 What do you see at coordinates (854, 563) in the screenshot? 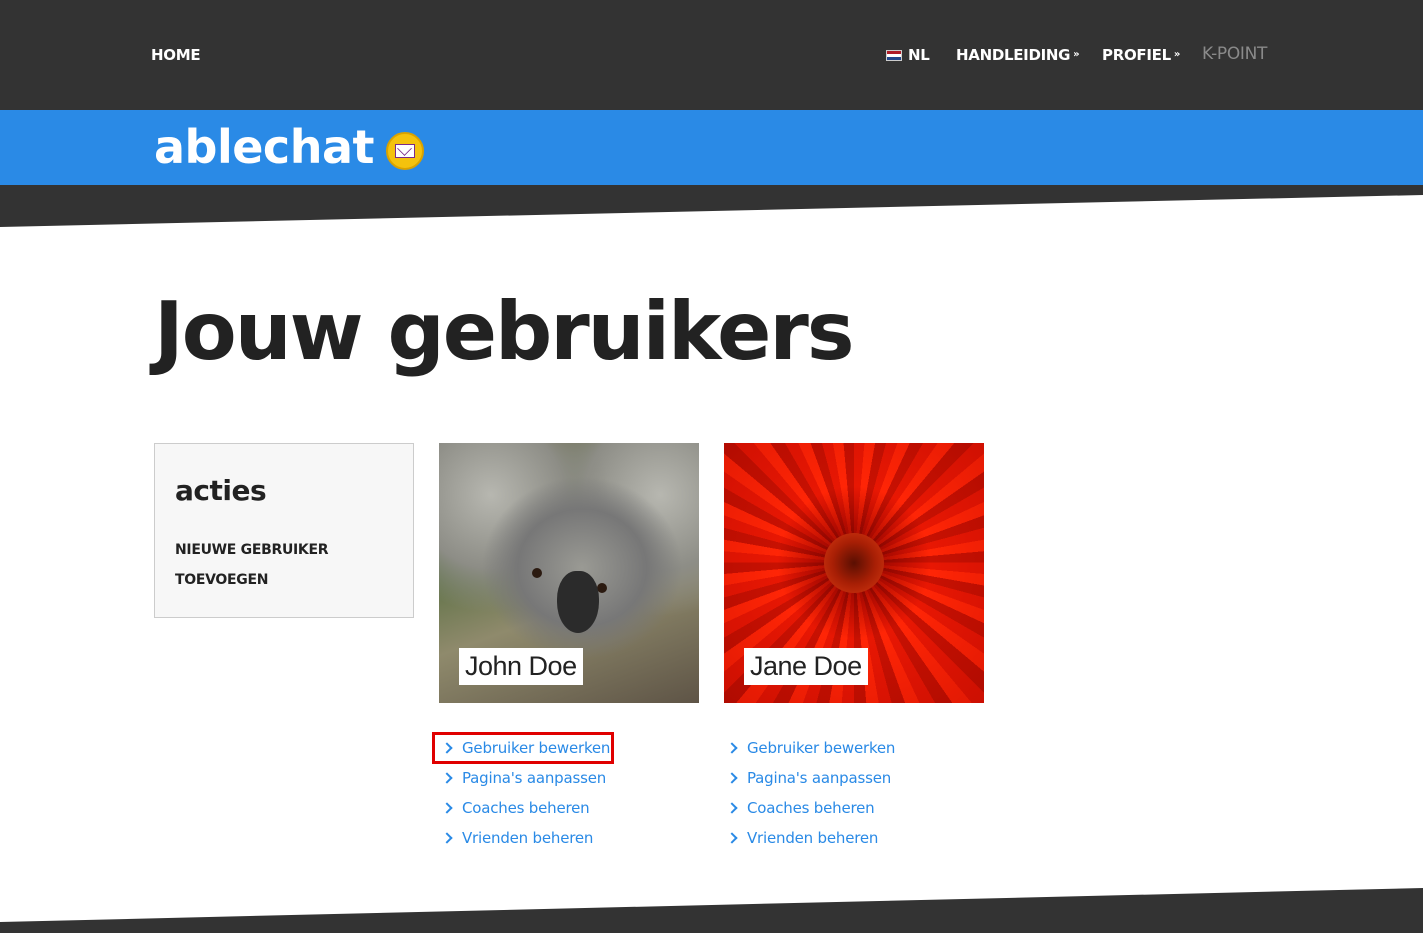
I see `flower-center` at bounding box center [854, 563].